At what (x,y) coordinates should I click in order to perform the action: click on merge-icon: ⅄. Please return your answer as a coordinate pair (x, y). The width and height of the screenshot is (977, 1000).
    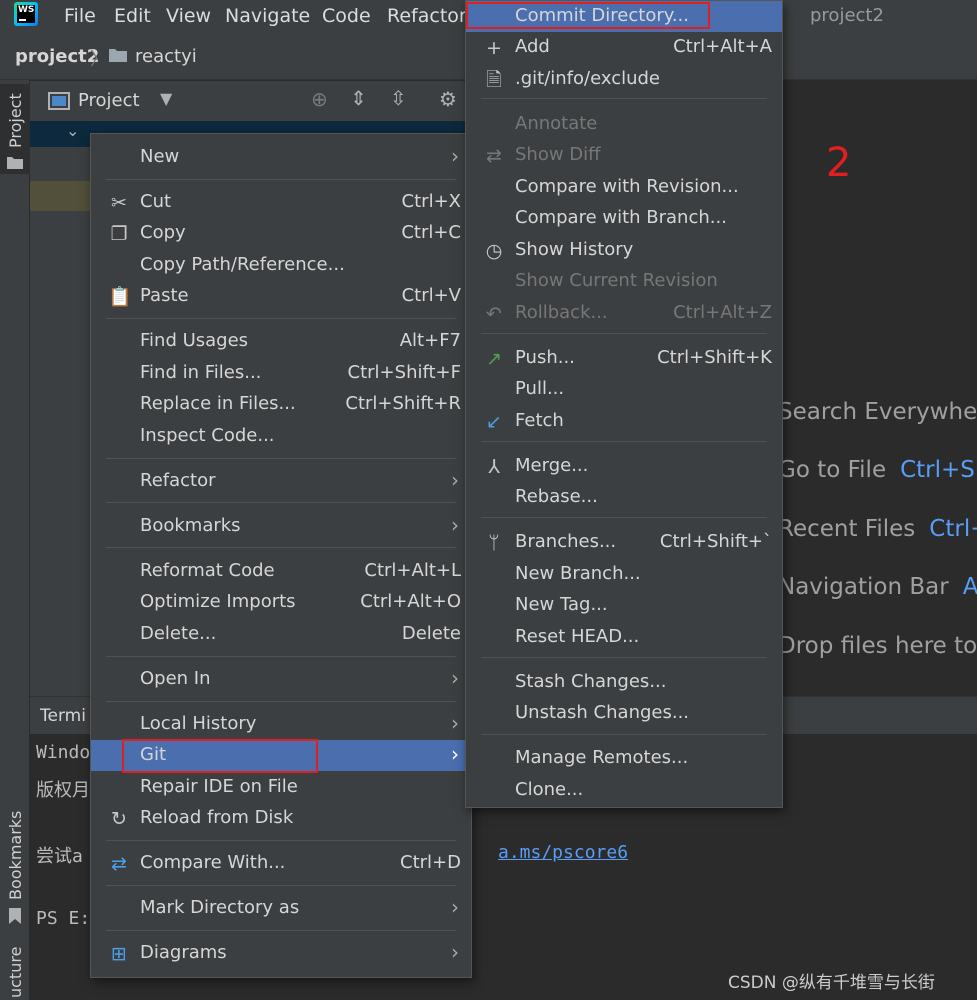
    Looking at the image, I should click on (494, 467).